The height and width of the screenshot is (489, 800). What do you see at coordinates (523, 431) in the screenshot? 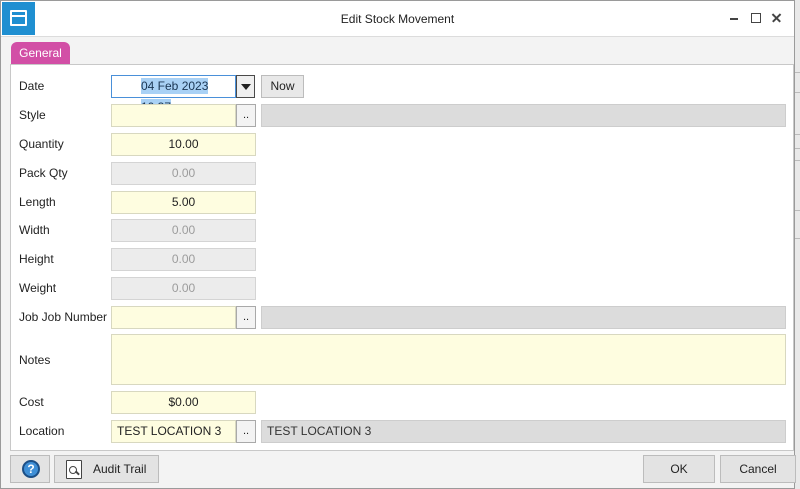
I see `location-description: TEST LOCATION 3` at bounding box center [523, 431].